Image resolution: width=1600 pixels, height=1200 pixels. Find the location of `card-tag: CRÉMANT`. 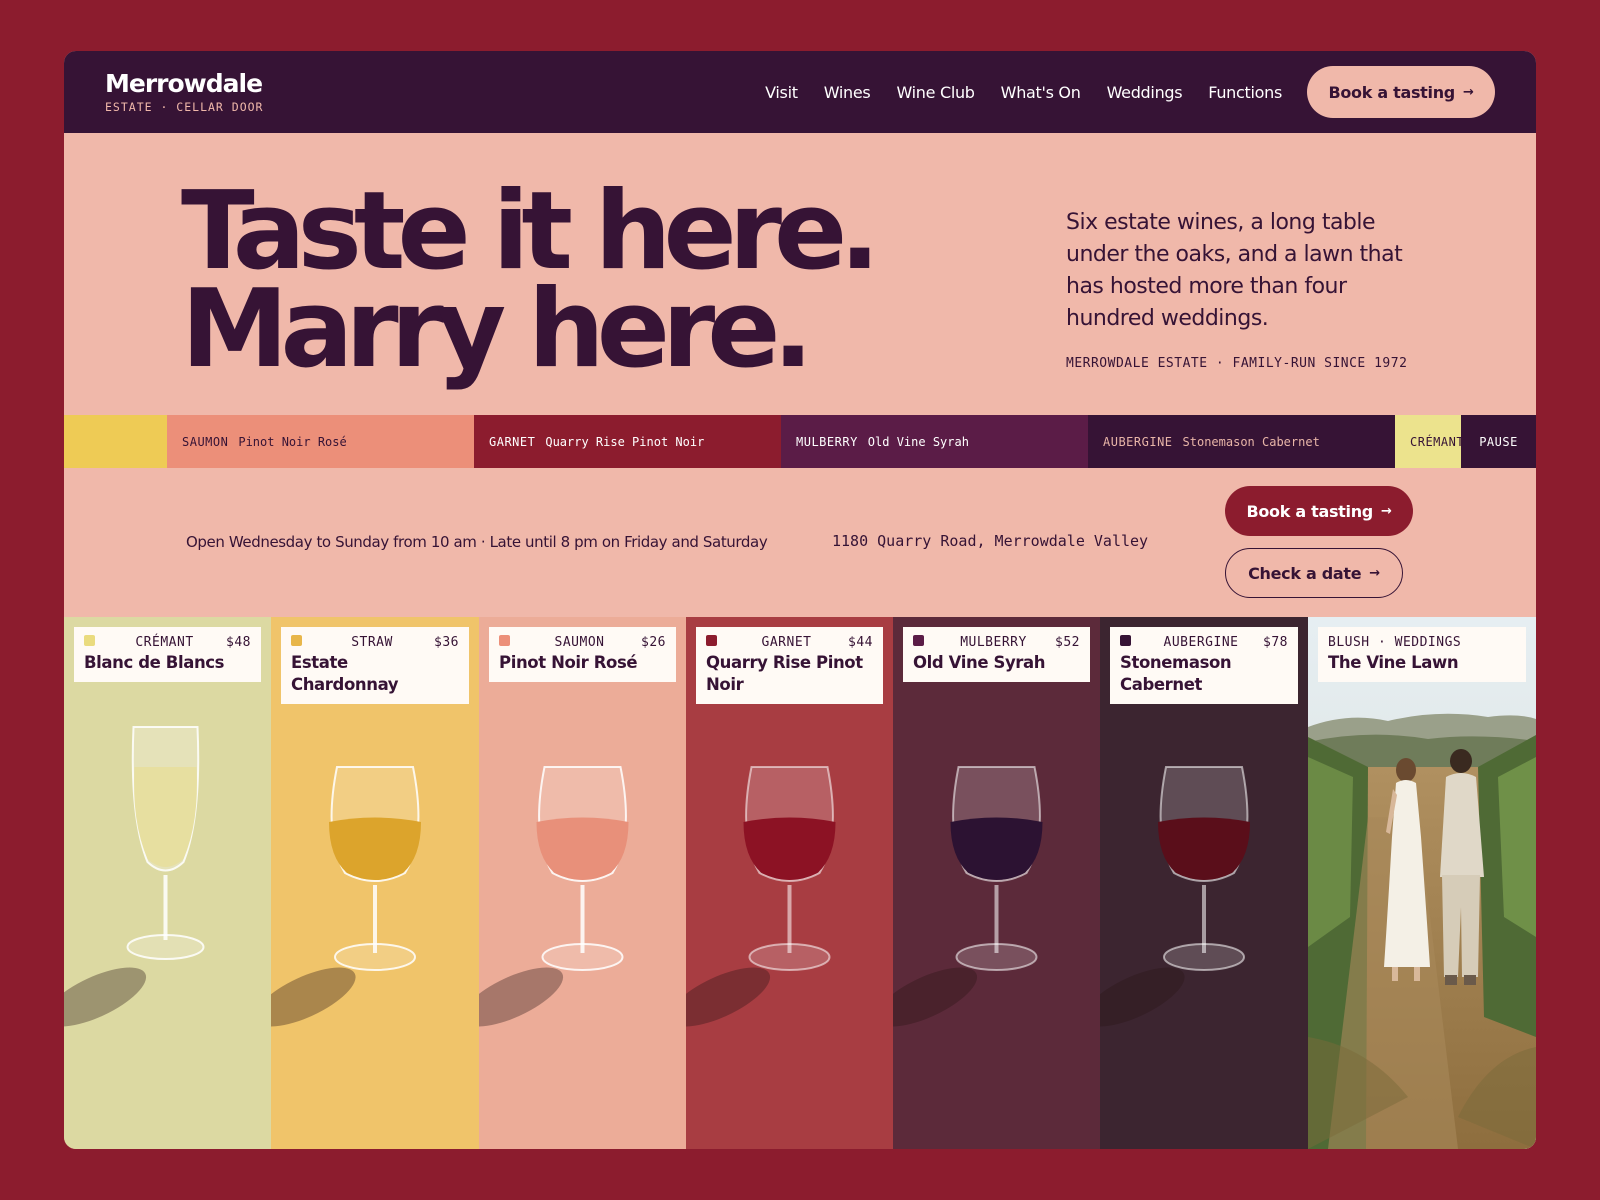

card-tag: CRÉMANT is located at coordinates (164, 642).